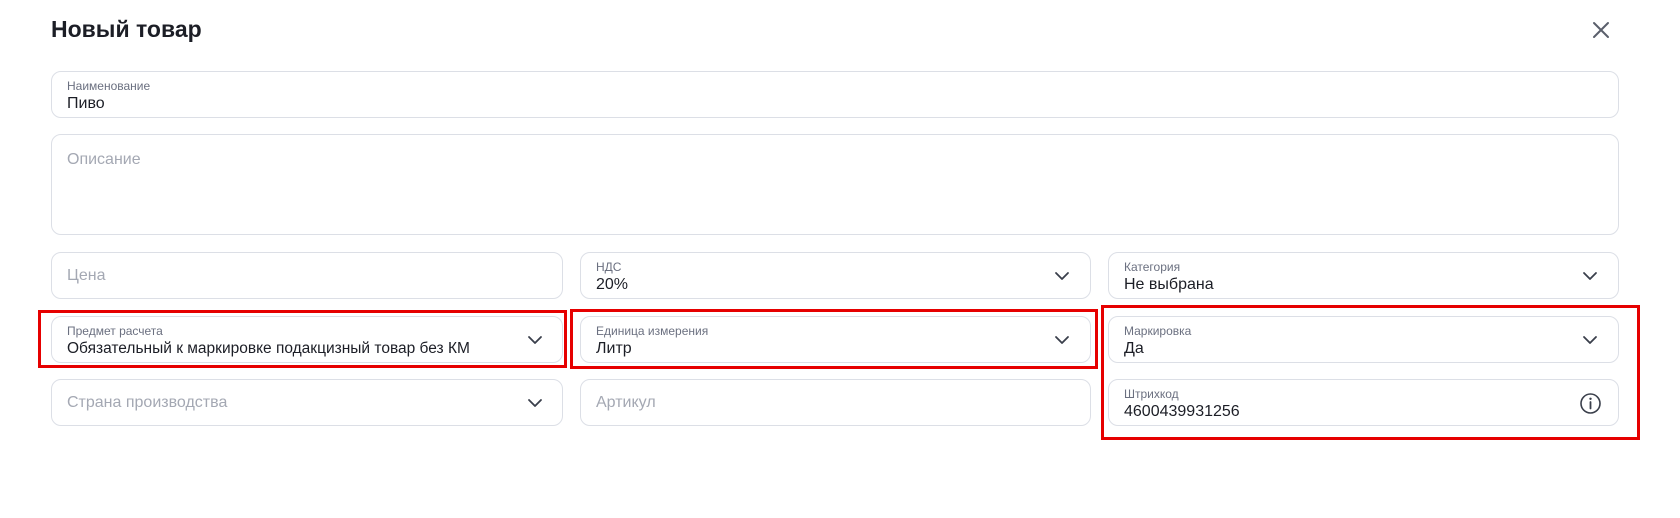 The width and height of the screenshot is (1680, 518). Describe the element at coordinates (1152, 267) in the screenshot. I see `category-label: Категория` at that location.